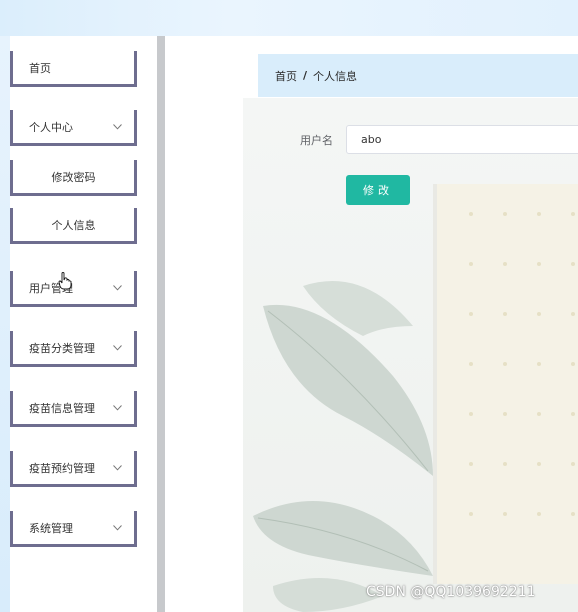  I want to click on sidebar-item-label: 个人信息, so click(73, 225).